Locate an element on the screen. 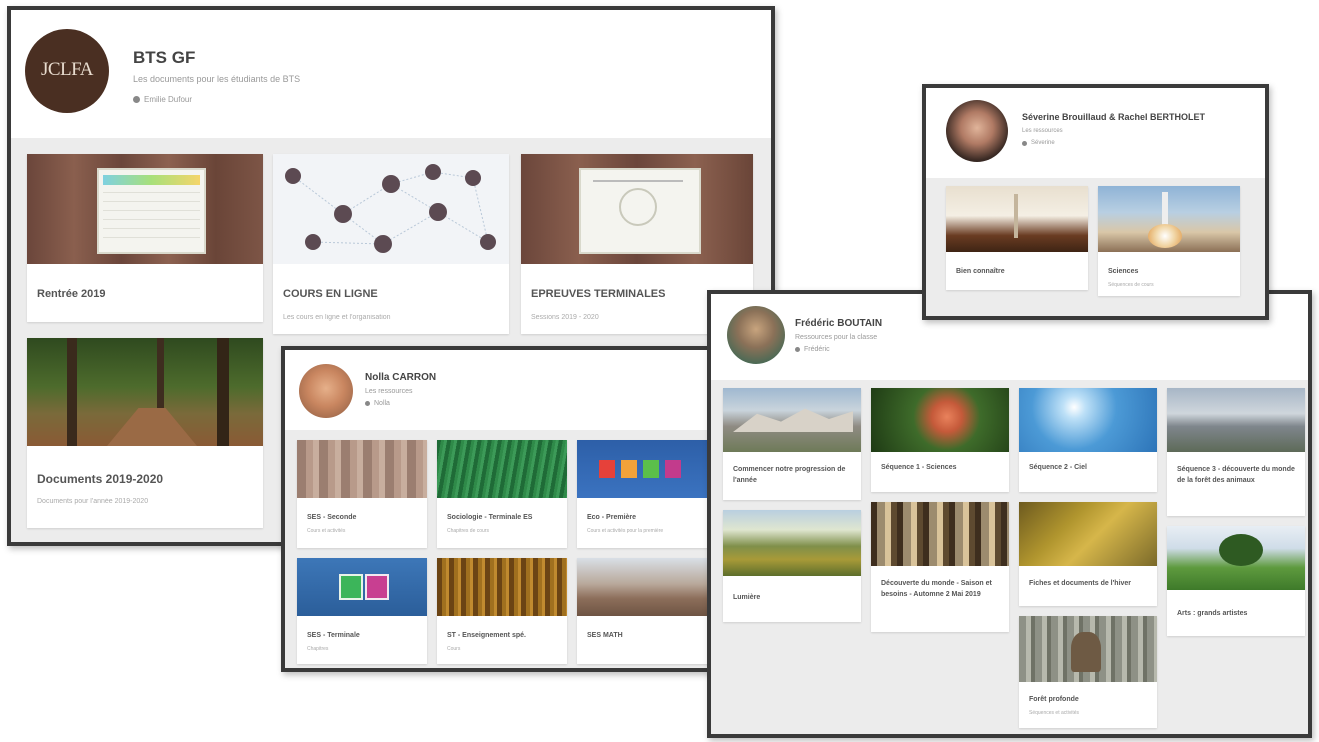 The image size is (1319, 742). card-title: Sociologie - Terminale ES is located at coordinates (490, 517).